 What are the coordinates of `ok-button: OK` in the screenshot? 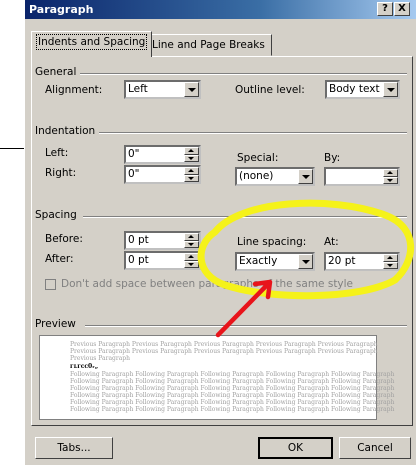 It's located at (295, 448).